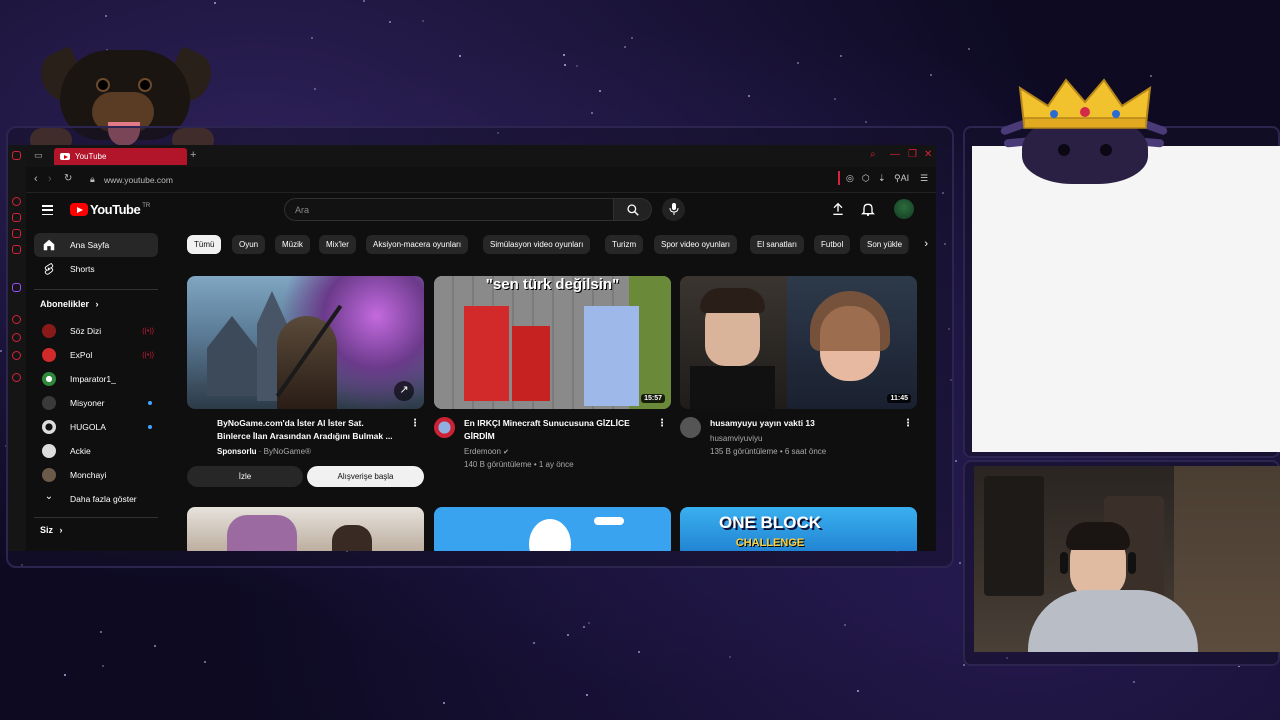 The image size is (1280, 720). Describe the element at coordinates (928, 154) in the screenshot. I see `close-icon: ✕` at that location.